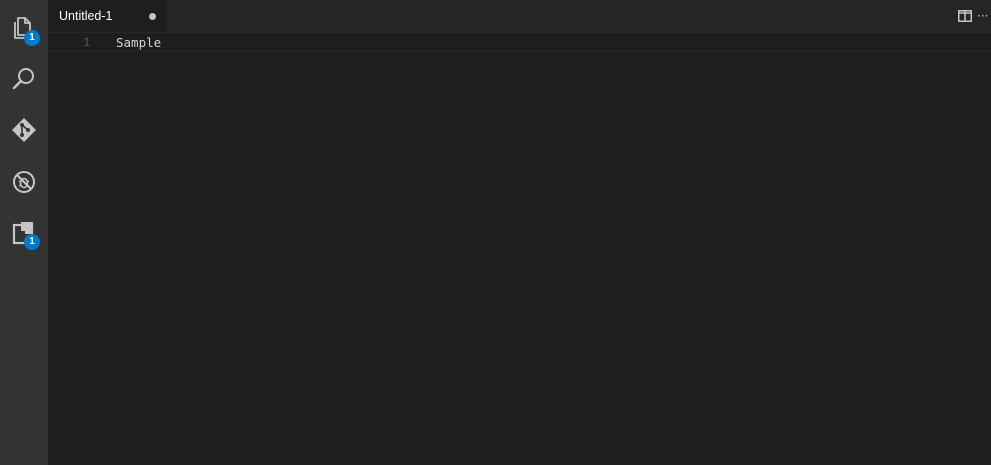 Image resolution: width=991 pixels, height=465 pixels. I want to click on activity-search, so click(24, 79).